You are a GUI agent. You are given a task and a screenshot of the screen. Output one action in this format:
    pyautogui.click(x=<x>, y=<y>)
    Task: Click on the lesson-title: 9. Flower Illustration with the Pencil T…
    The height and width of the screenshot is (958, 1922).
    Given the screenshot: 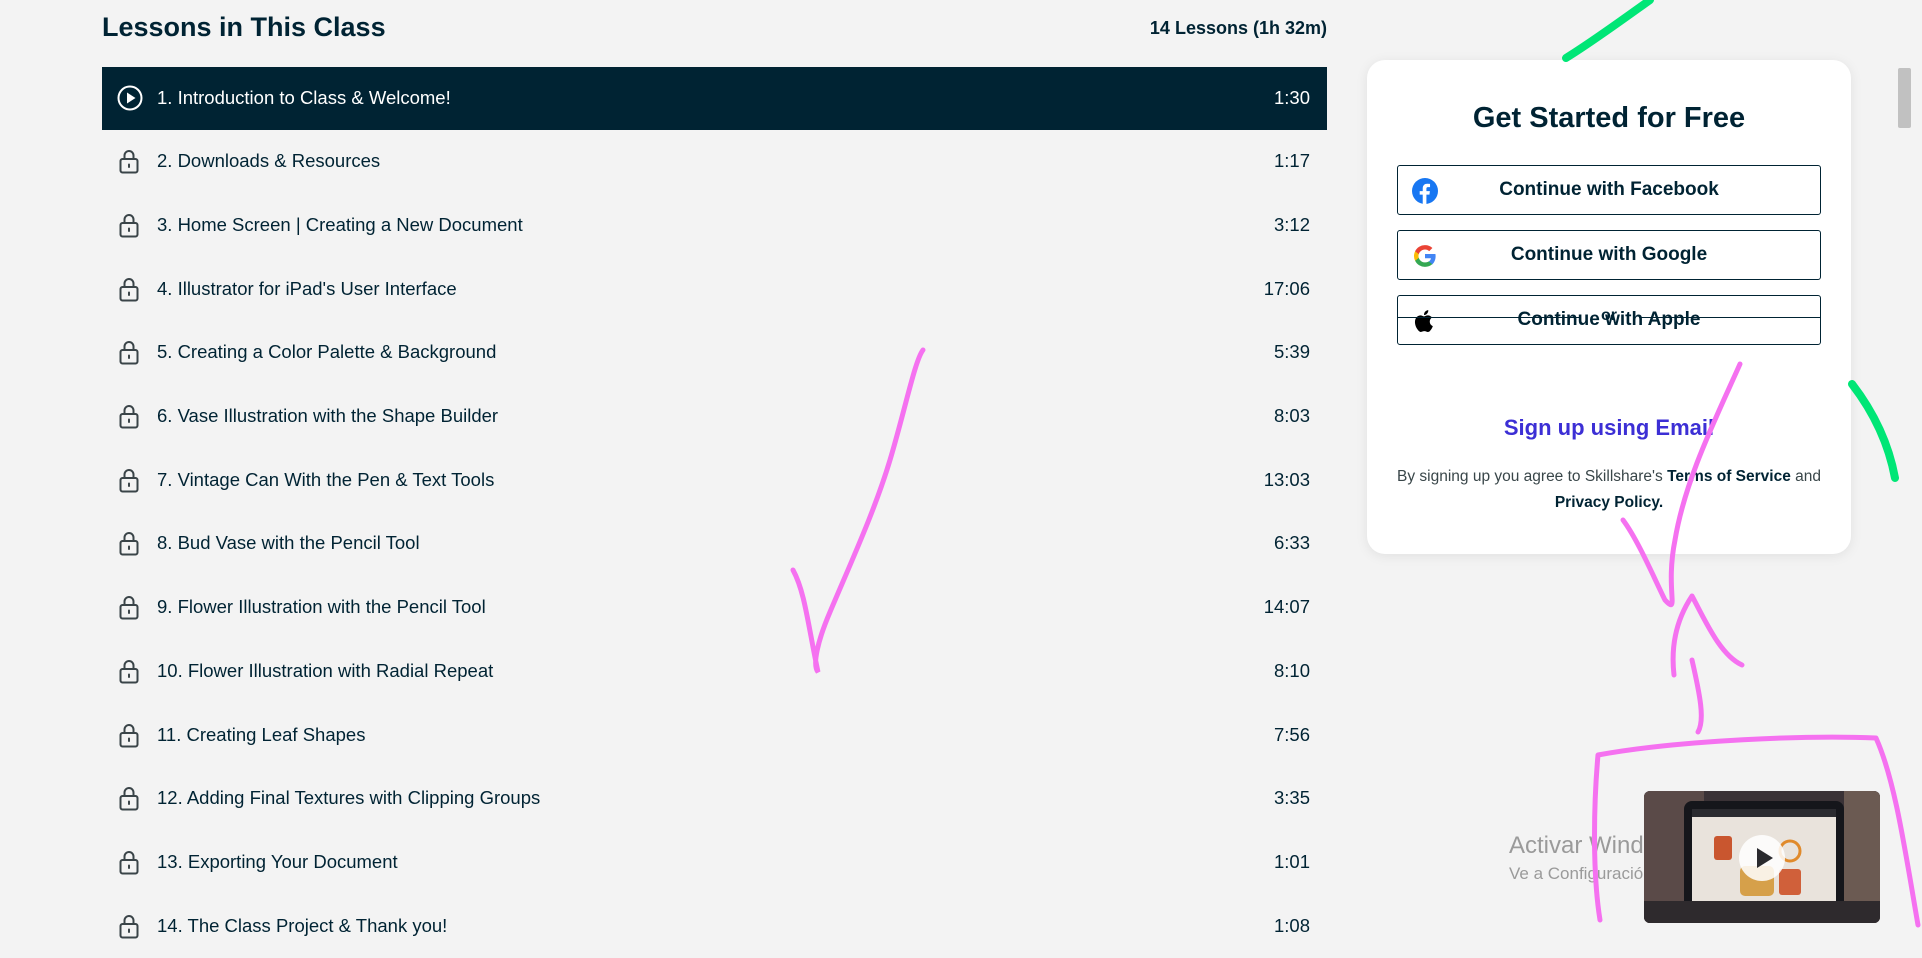 What is the action you would take?
    pyautogui.click(x=321, y=607)
    